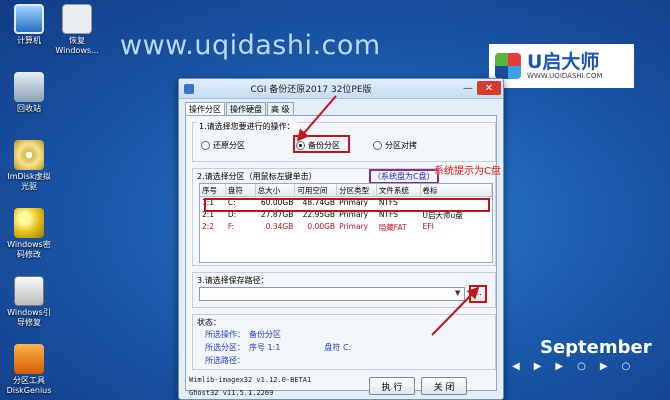 The image size is (670, 400). What do you see at coordinates (213, 190) in the screenshot?
I see `column-header: 序号` at bounding box center [213, 190].